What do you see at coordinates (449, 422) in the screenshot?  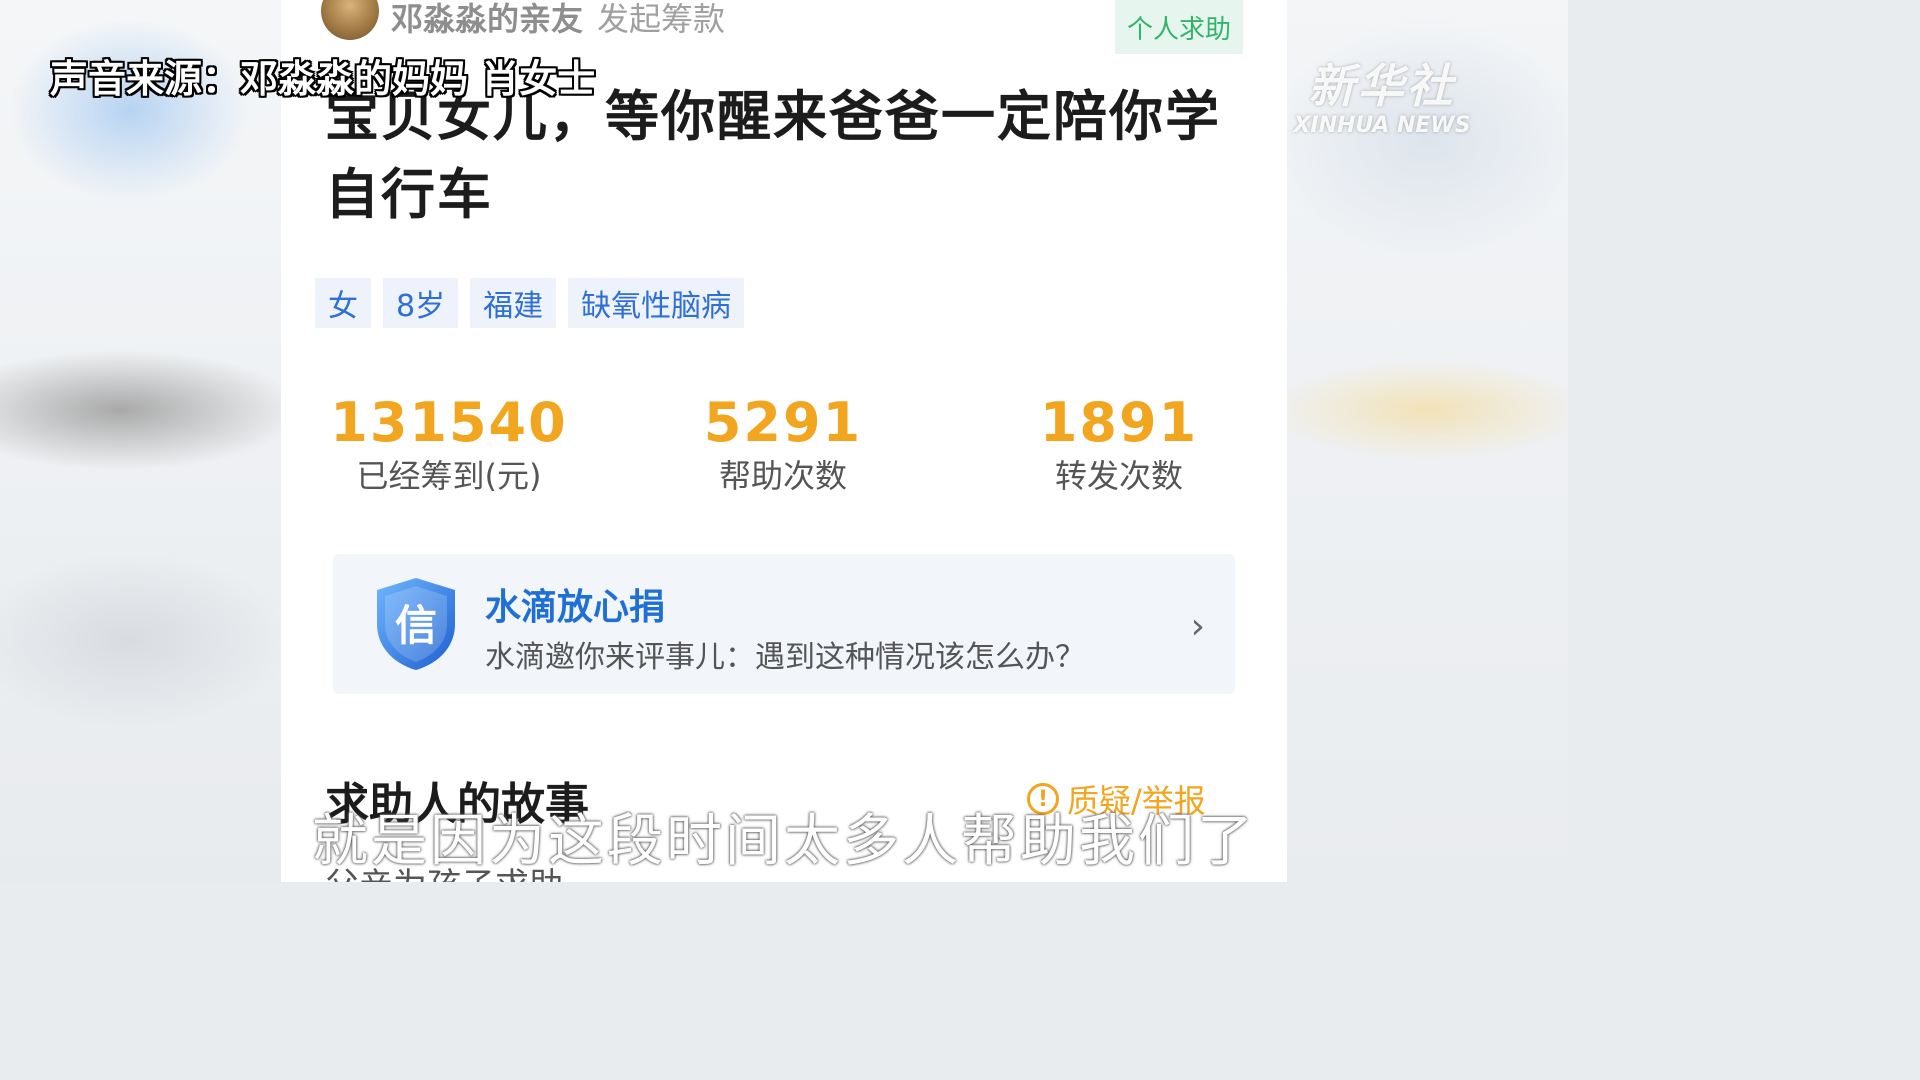 I see `stat-value: 131540` at bounding box center [449, 422].